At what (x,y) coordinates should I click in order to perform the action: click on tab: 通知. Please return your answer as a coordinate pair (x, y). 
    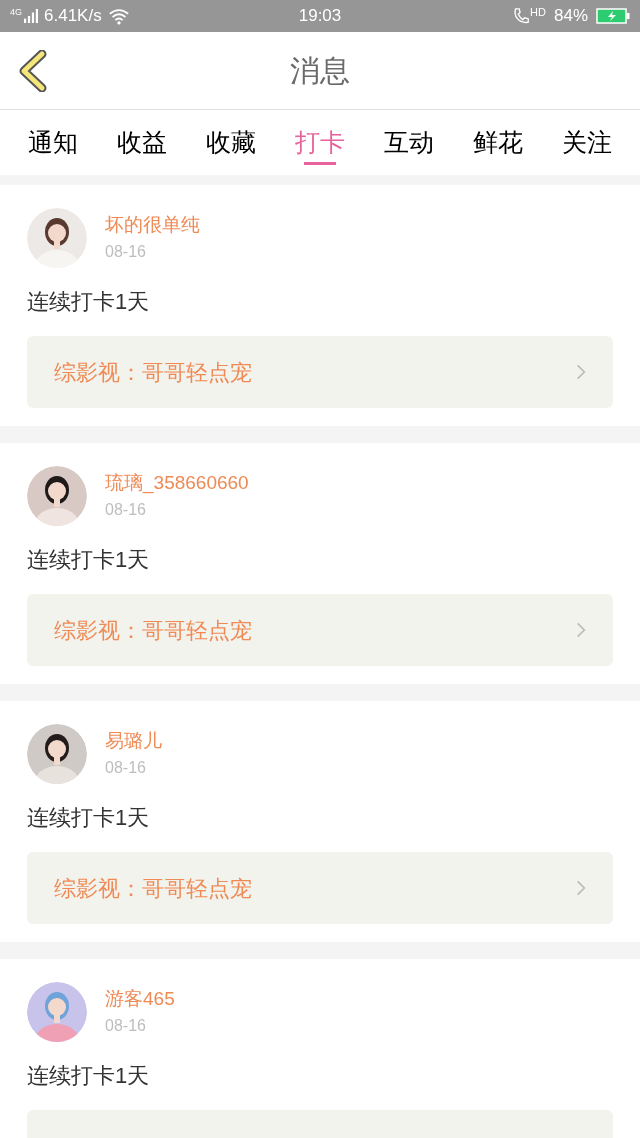
    Looking at the image, I should click on (52, 142).